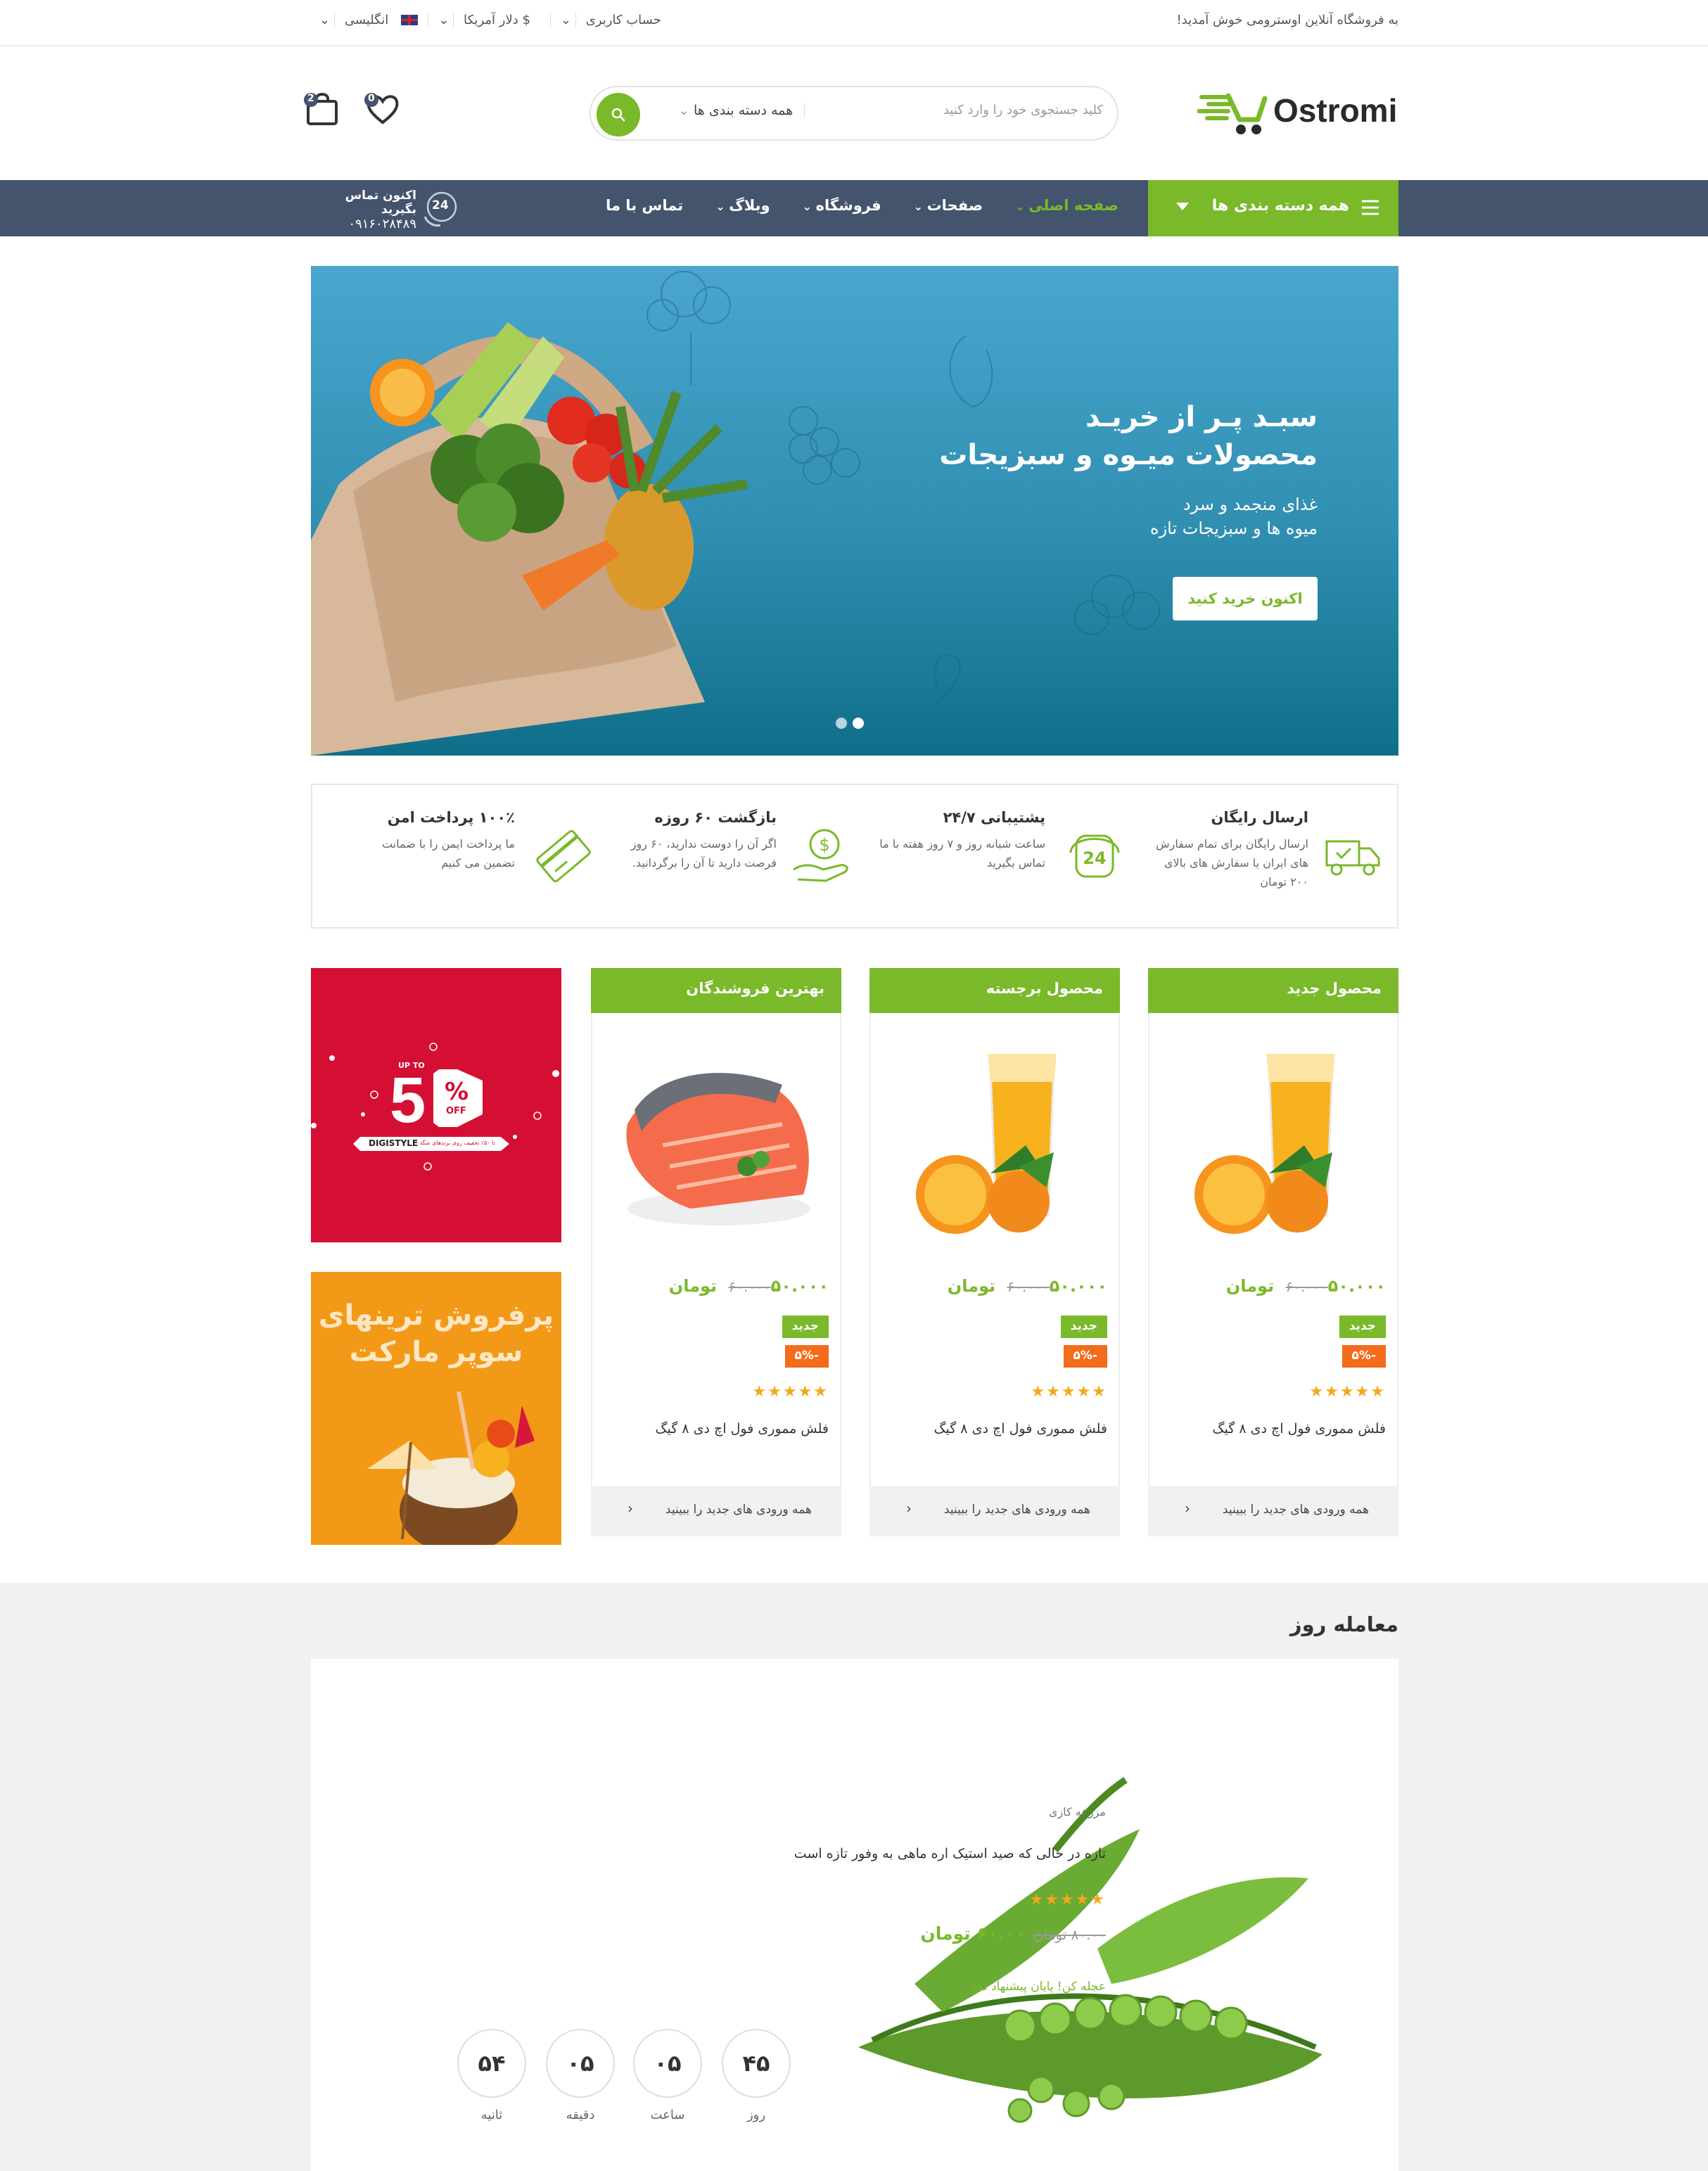 The image size is (1708, 2171). I want to click on site-logo: Ostromi, so click(1299, 112).